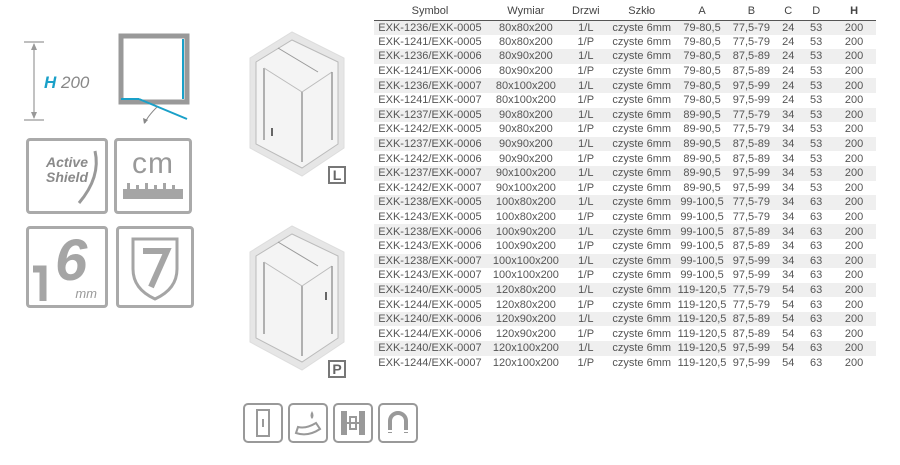  Describe the element at coordinates (525, 348) in the screenshot. I see `cell-wymiar: 120x100x200` at that location.